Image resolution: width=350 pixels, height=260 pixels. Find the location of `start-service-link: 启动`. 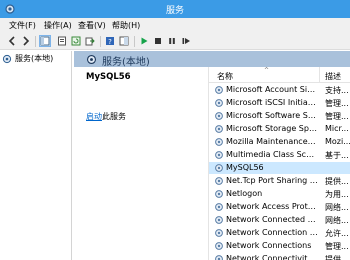

start-service-link: 启动 is located at coordinates (94, 116).